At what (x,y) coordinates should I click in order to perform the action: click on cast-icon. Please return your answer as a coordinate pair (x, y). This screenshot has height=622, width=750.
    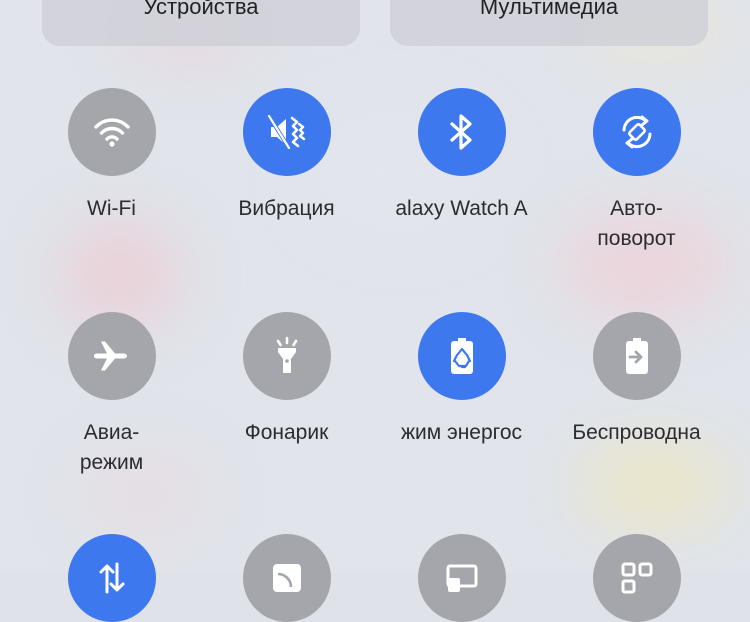
    Looking at the image, I should click on (287, 578).